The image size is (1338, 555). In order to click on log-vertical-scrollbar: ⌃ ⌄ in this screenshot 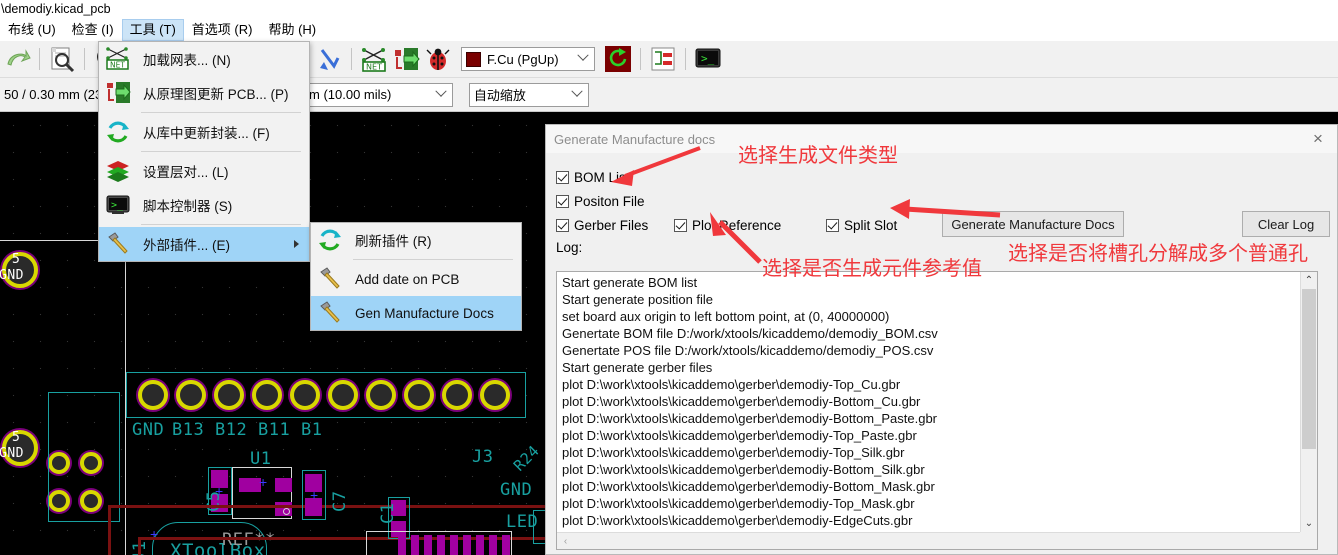, I will do `click(1308, 402)`.